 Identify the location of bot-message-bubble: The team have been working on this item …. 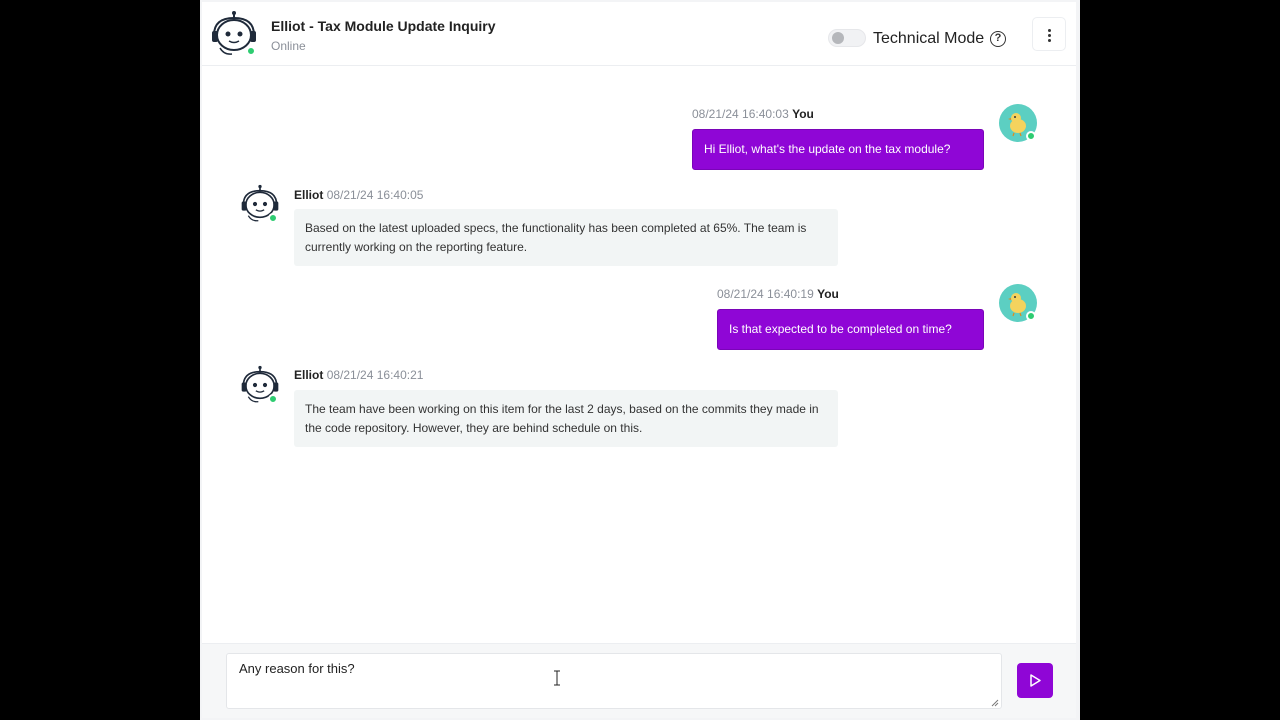
(566, 418).